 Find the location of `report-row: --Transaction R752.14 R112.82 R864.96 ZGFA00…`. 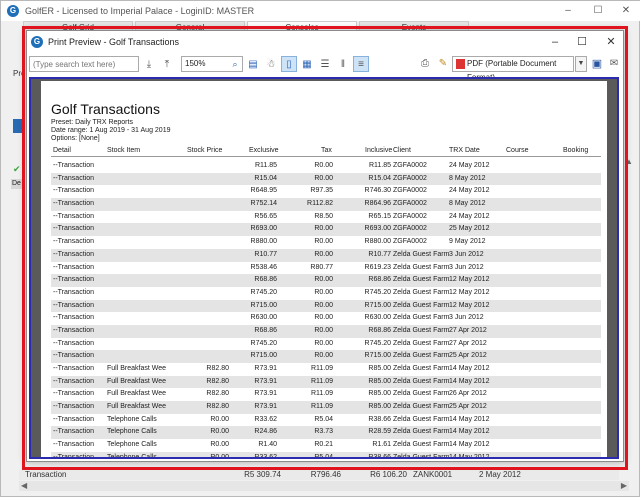

report-row: --Transaction R752.14 R112.82 R864.96 ZGFA00… is located at coordinates (326, 204).